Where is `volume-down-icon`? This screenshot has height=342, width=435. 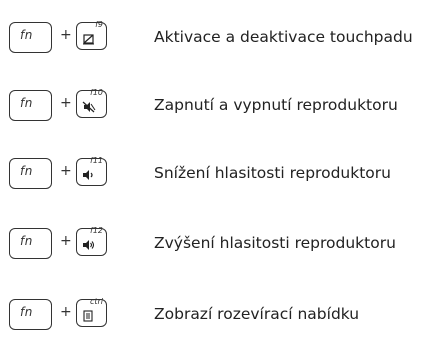
volume-down-icon is located at coordinates (89, 175).